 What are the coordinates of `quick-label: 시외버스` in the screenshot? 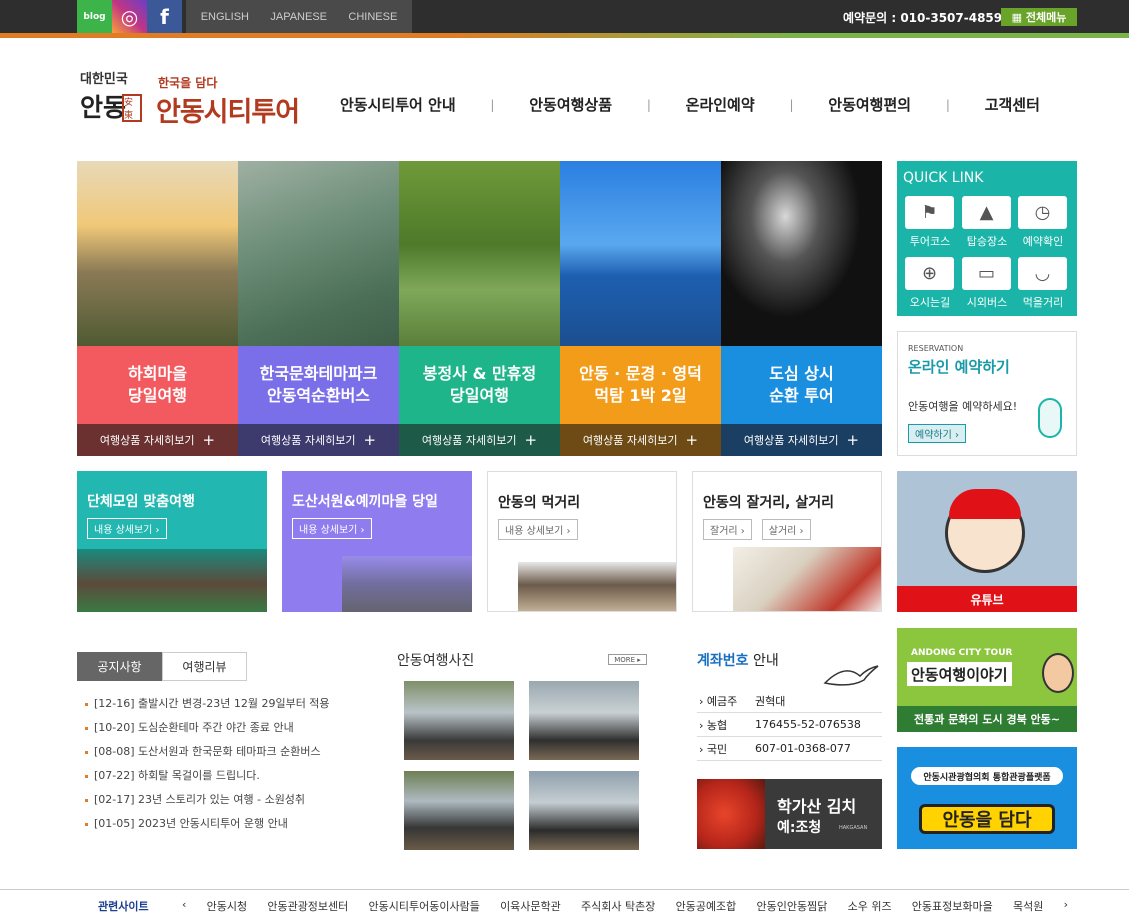 It's located at (987, 302).